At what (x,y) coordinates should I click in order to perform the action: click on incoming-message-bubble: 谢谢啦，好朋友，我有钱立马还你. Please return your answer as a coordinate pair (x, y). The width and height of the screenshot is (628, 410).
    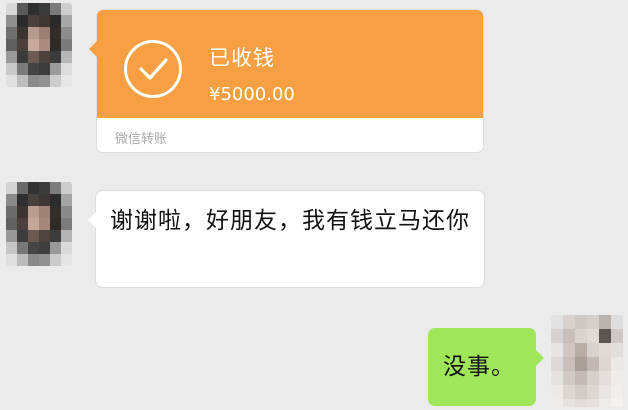
    Looking at the image, I should click on (286, 239).